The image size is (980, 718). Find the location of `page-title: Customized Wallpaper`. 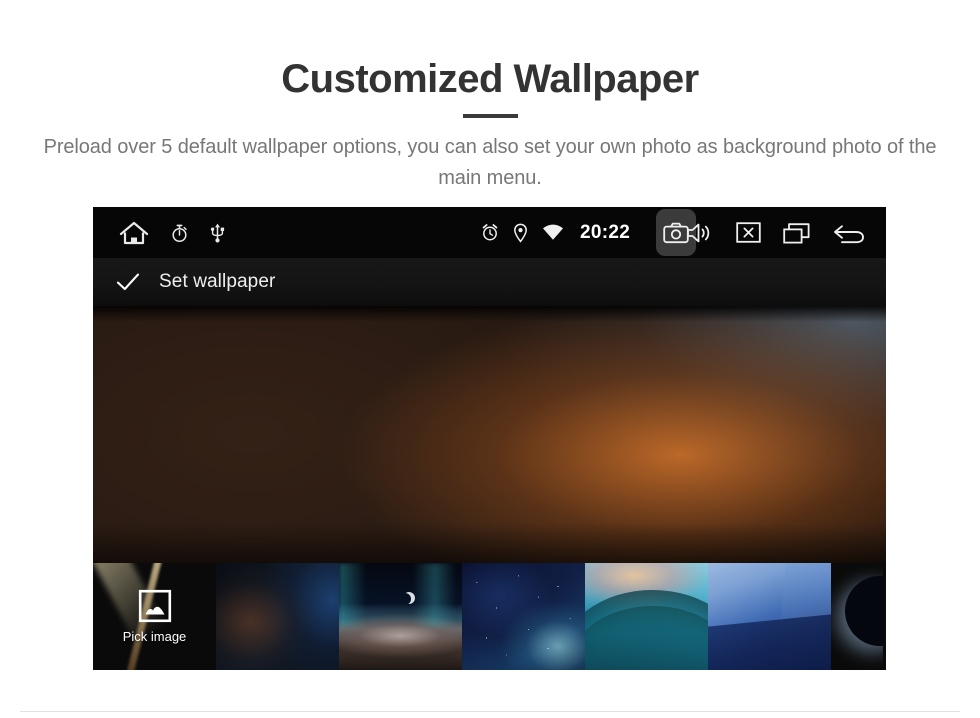

page-title: Customized Wallpaper is located at coordinates (490, 79).